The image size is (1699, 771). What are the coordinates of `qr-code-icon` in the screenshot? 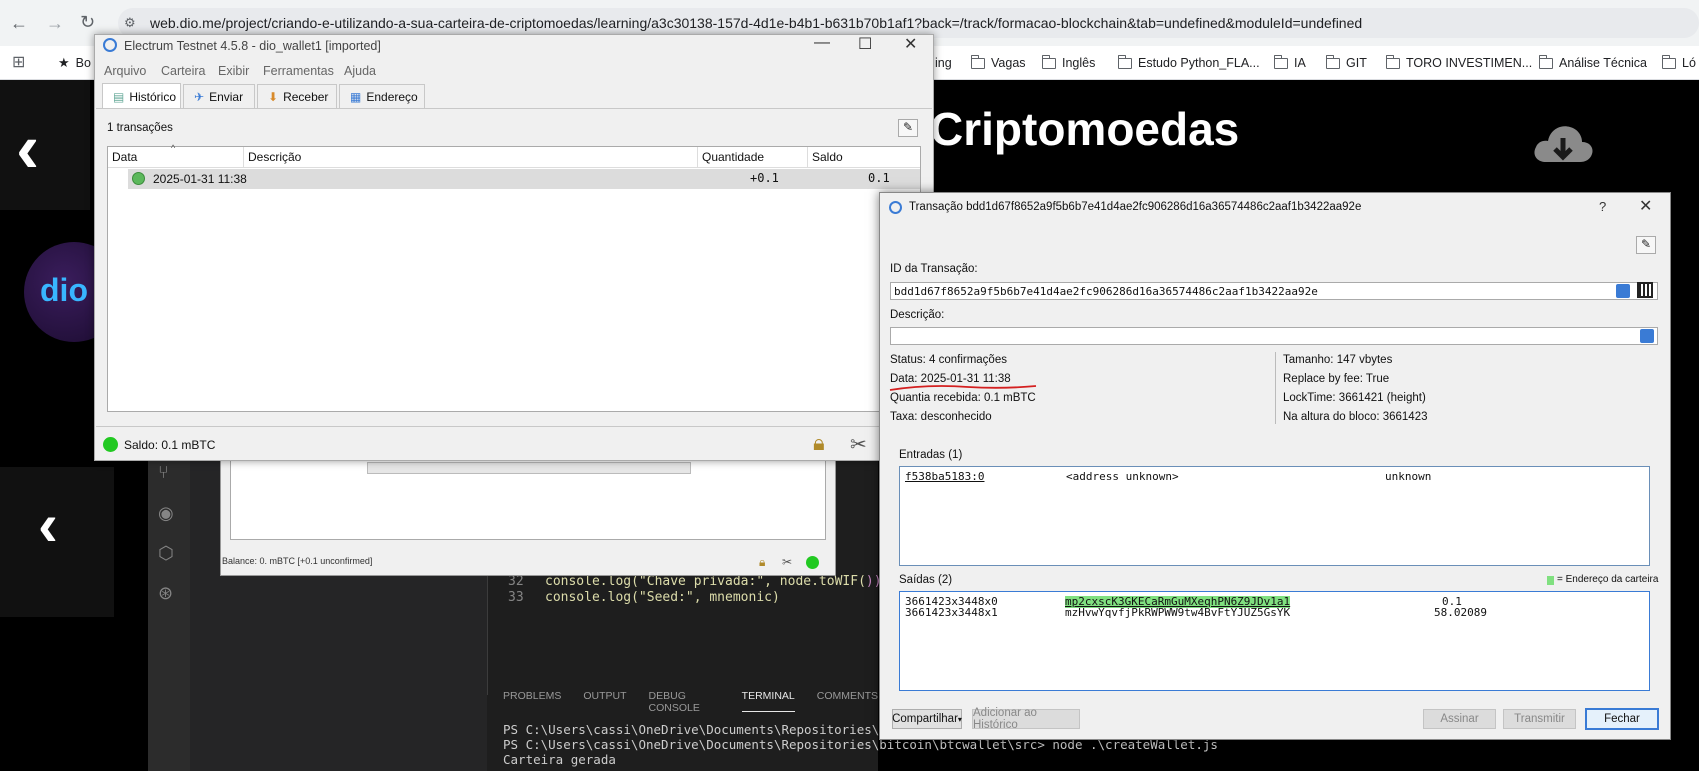 It's located at (1645, 290).